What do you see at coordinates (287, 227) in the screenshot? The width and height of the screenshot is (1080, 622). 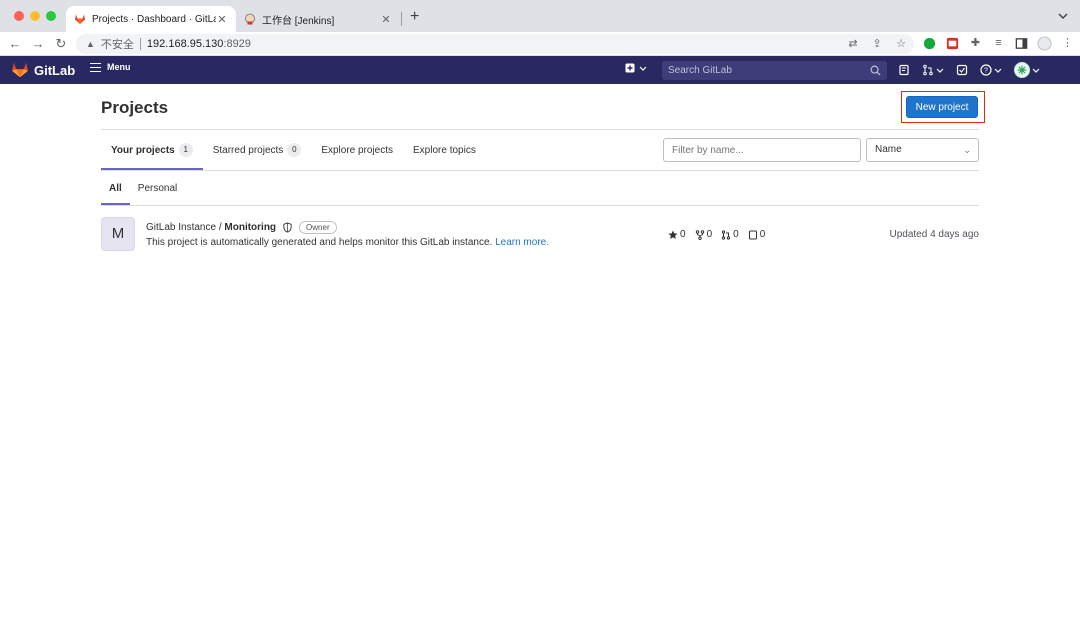 I see `shield-icon` at bounding box center [287, 227].